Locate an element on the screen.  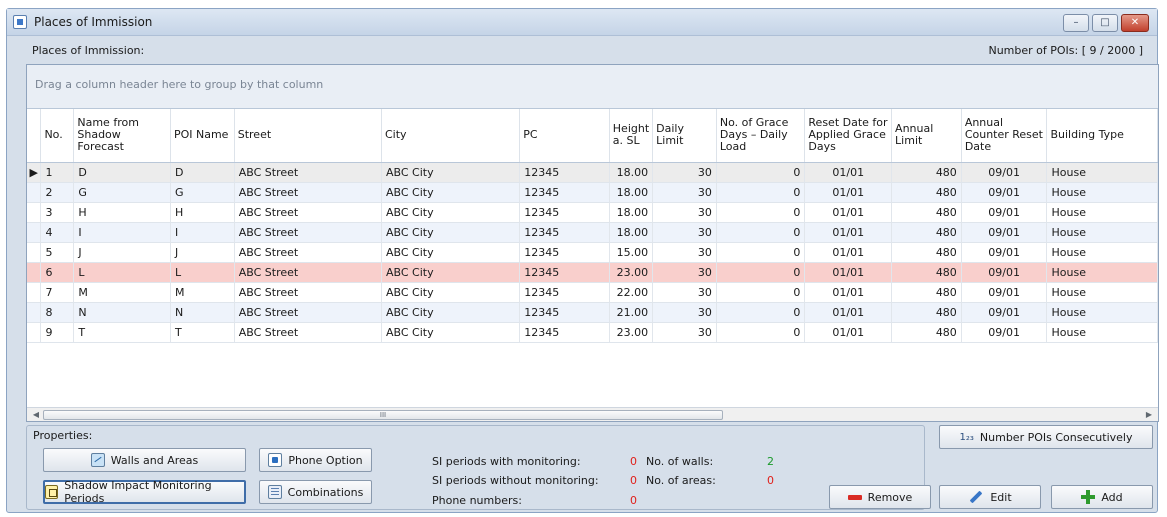
table-cell: N is located at coordinates (202, 312).